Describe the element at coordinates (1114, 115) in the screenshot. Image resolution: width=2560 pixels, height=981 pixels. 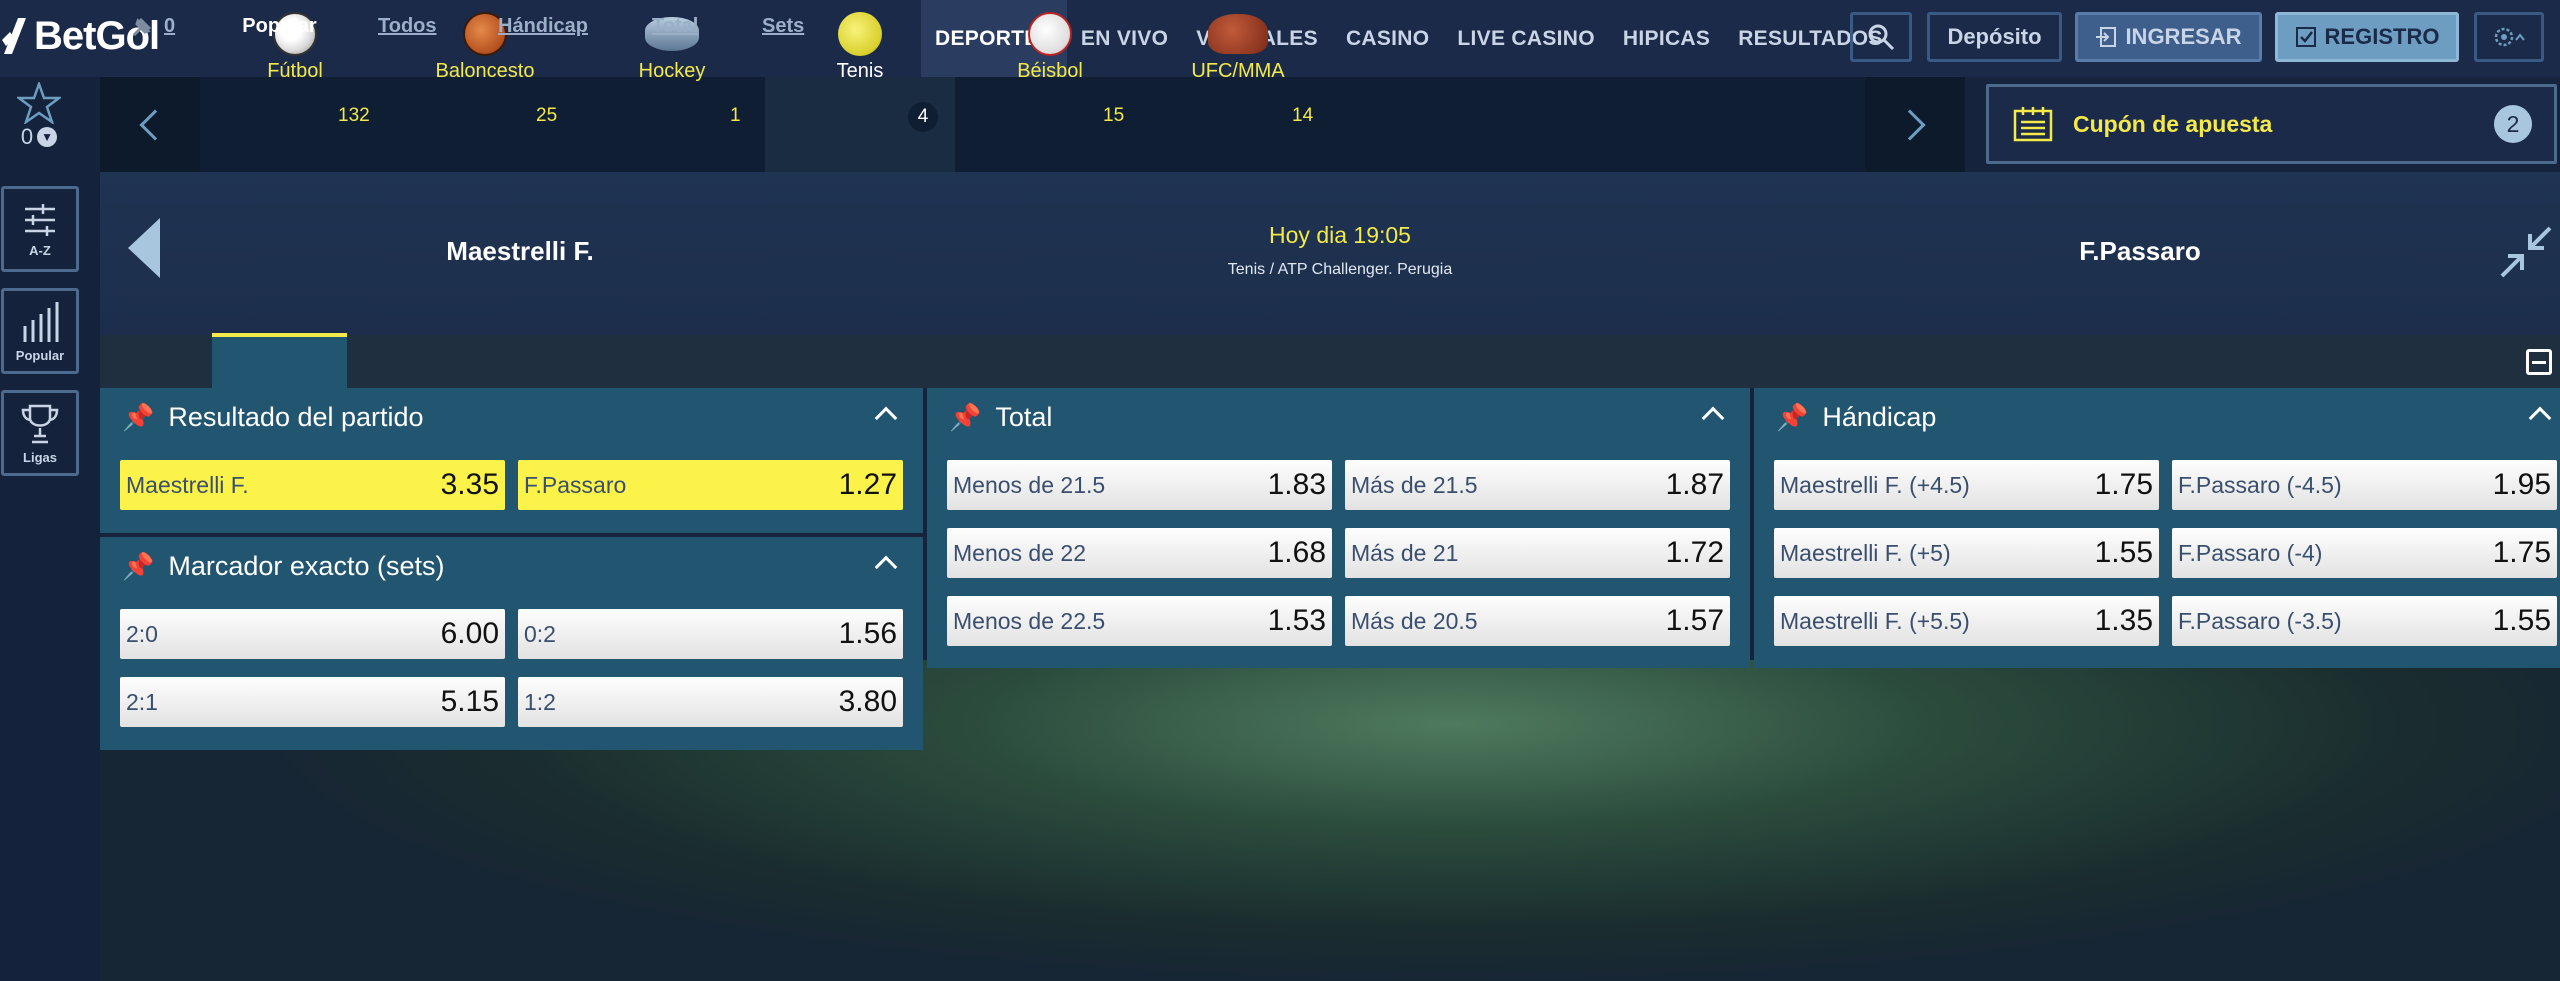
I see `sport-count: 15` at that location.